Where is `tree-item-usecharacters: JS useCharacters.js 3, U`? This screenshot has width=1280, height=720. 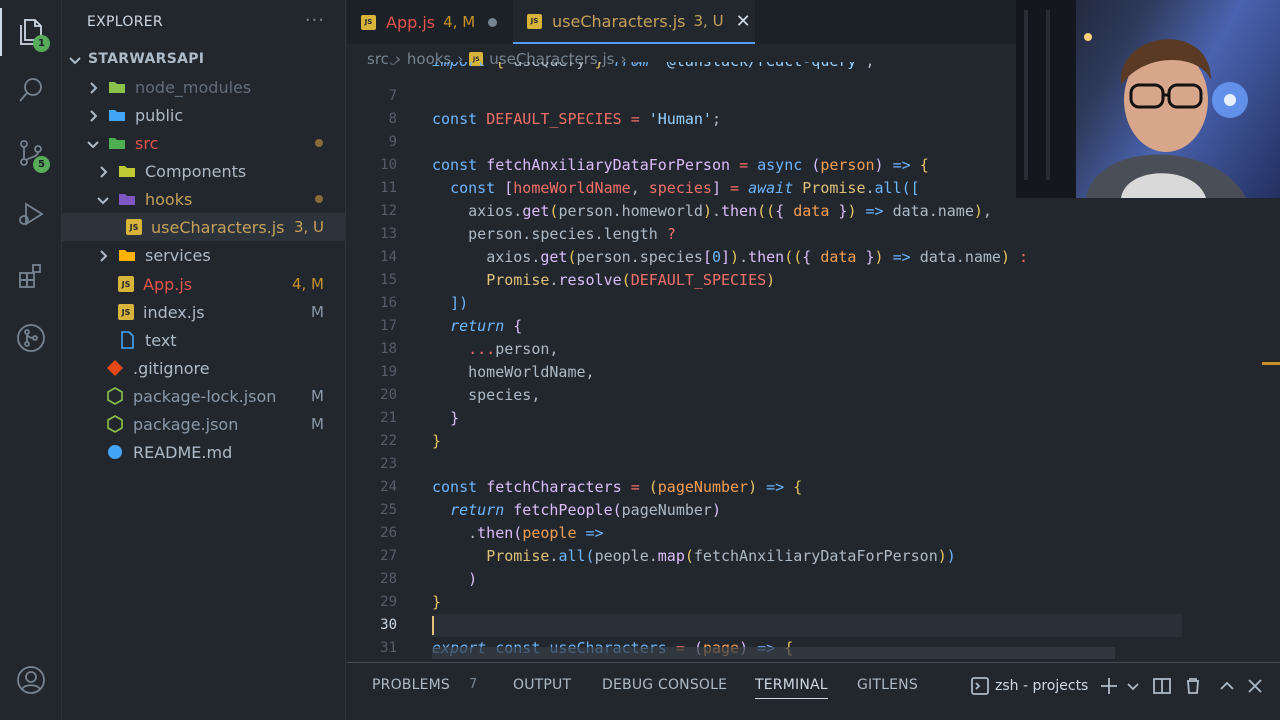 tree-item-usecharacters: JS useCharacters.js 3, U is located at coordinates (204, 227).